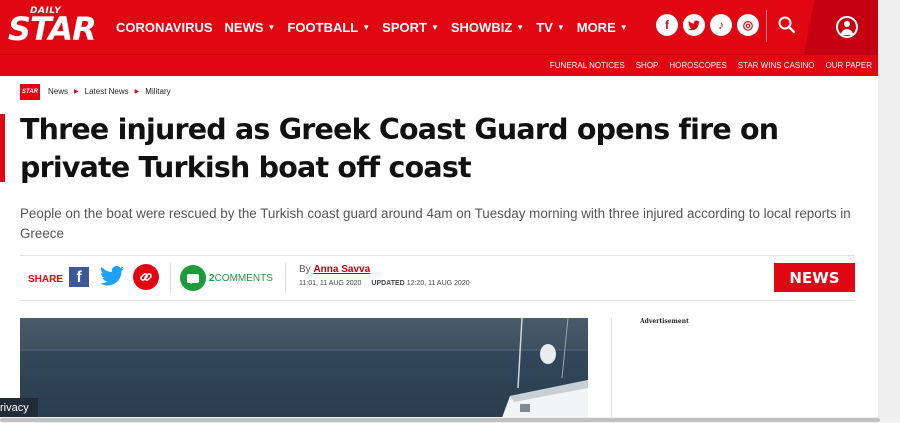 The image size is (900, 423). Describe the element at coordinates (107, 91) in the screenshot. I see `breadcrumb-latest-news: Latest News` at that location.